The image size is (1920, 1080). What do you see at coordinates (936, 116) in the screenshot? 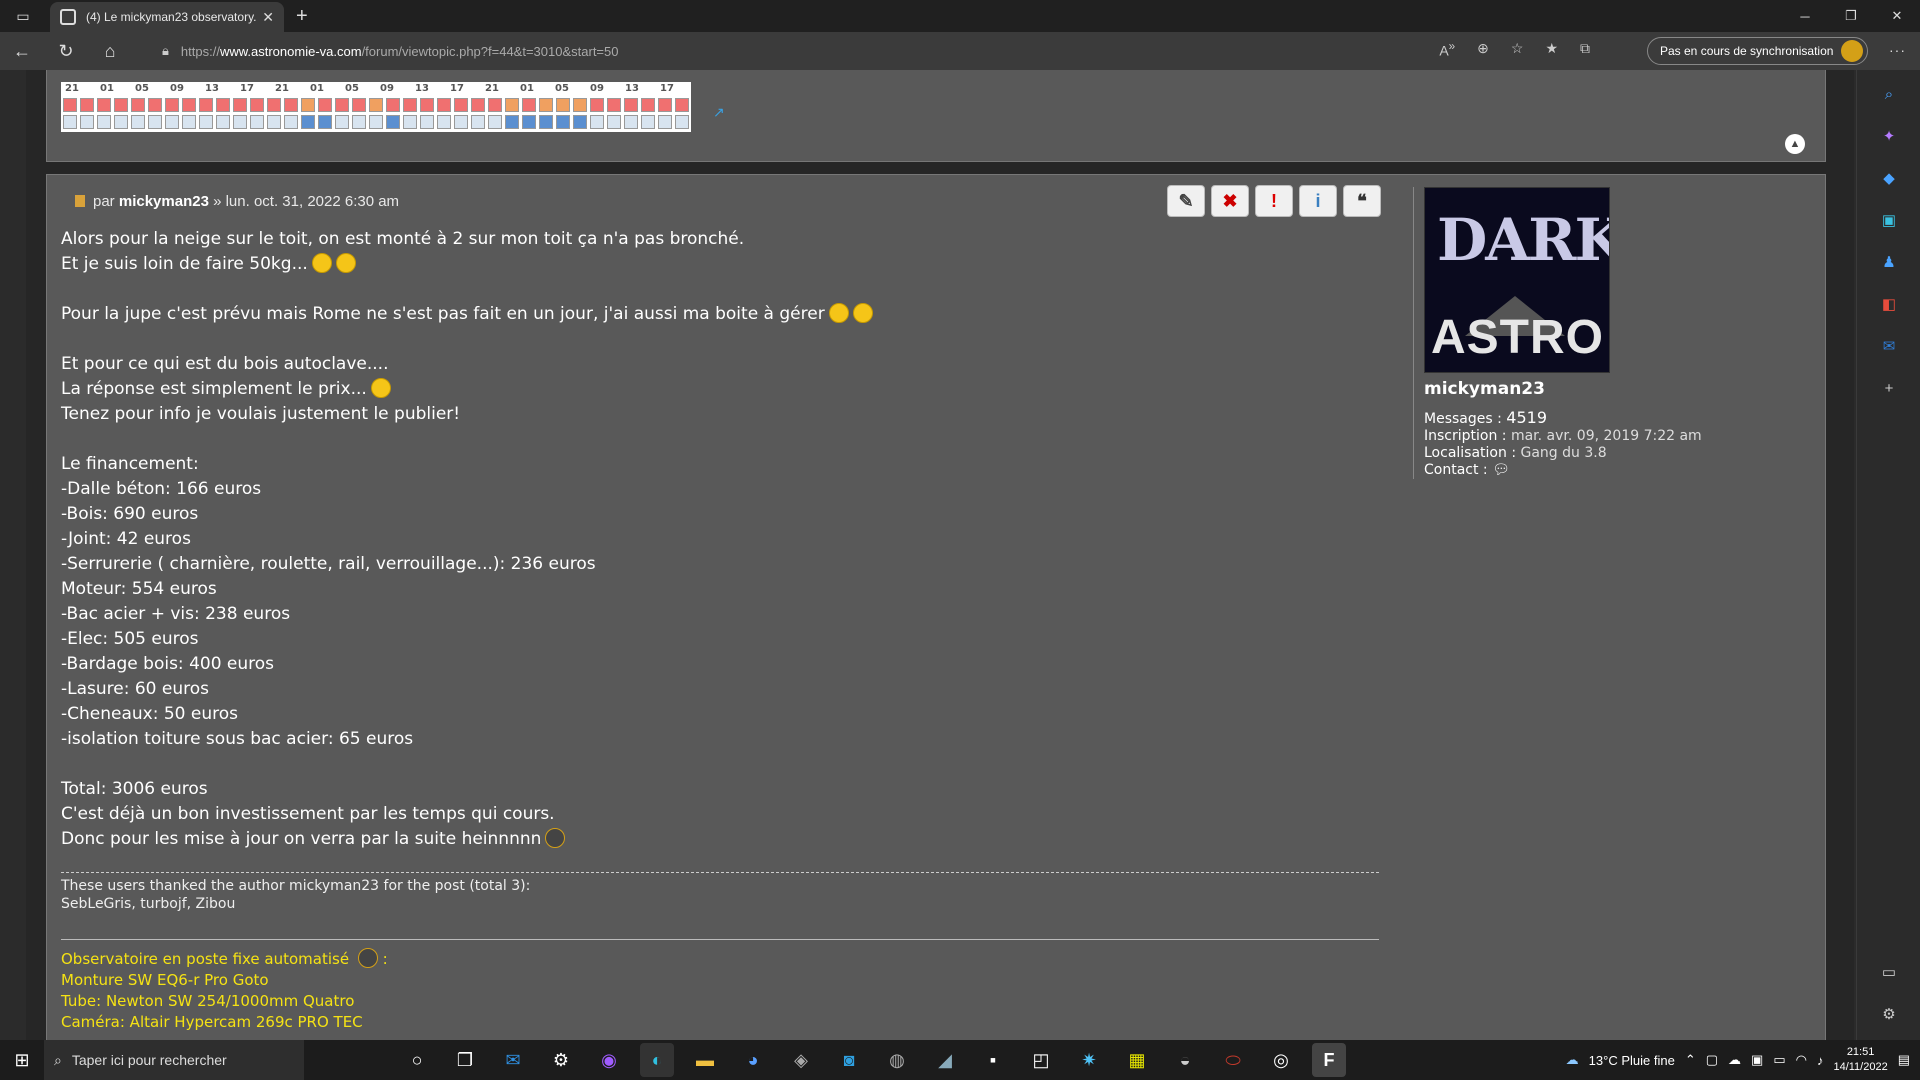
I see `previous-post: 21 01 05 09 13 17 21 01 05 09 13 17 21 01 05 09 13 17 ↗ ▲` at bounding box center [936, 116].